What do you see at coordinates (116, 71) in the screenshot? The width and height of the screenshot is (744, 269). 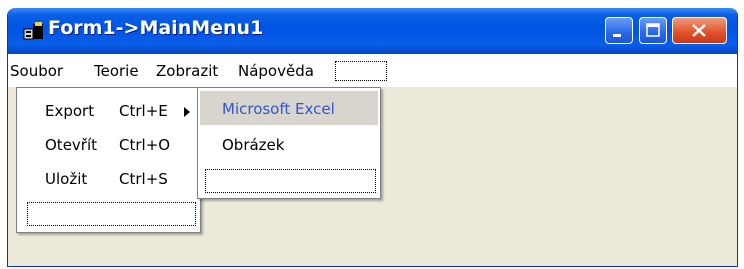 I see `menu-teorie: Teorie` at bounding box center [116, 71].